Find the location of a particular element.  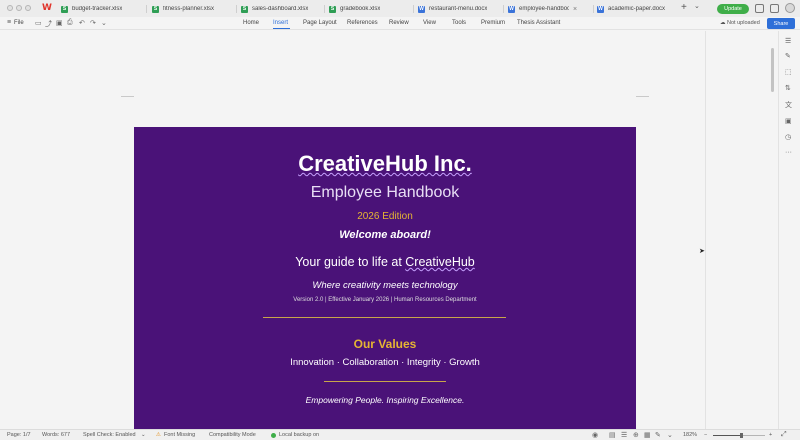

update-button: Update is located at coordinates (733, 9).